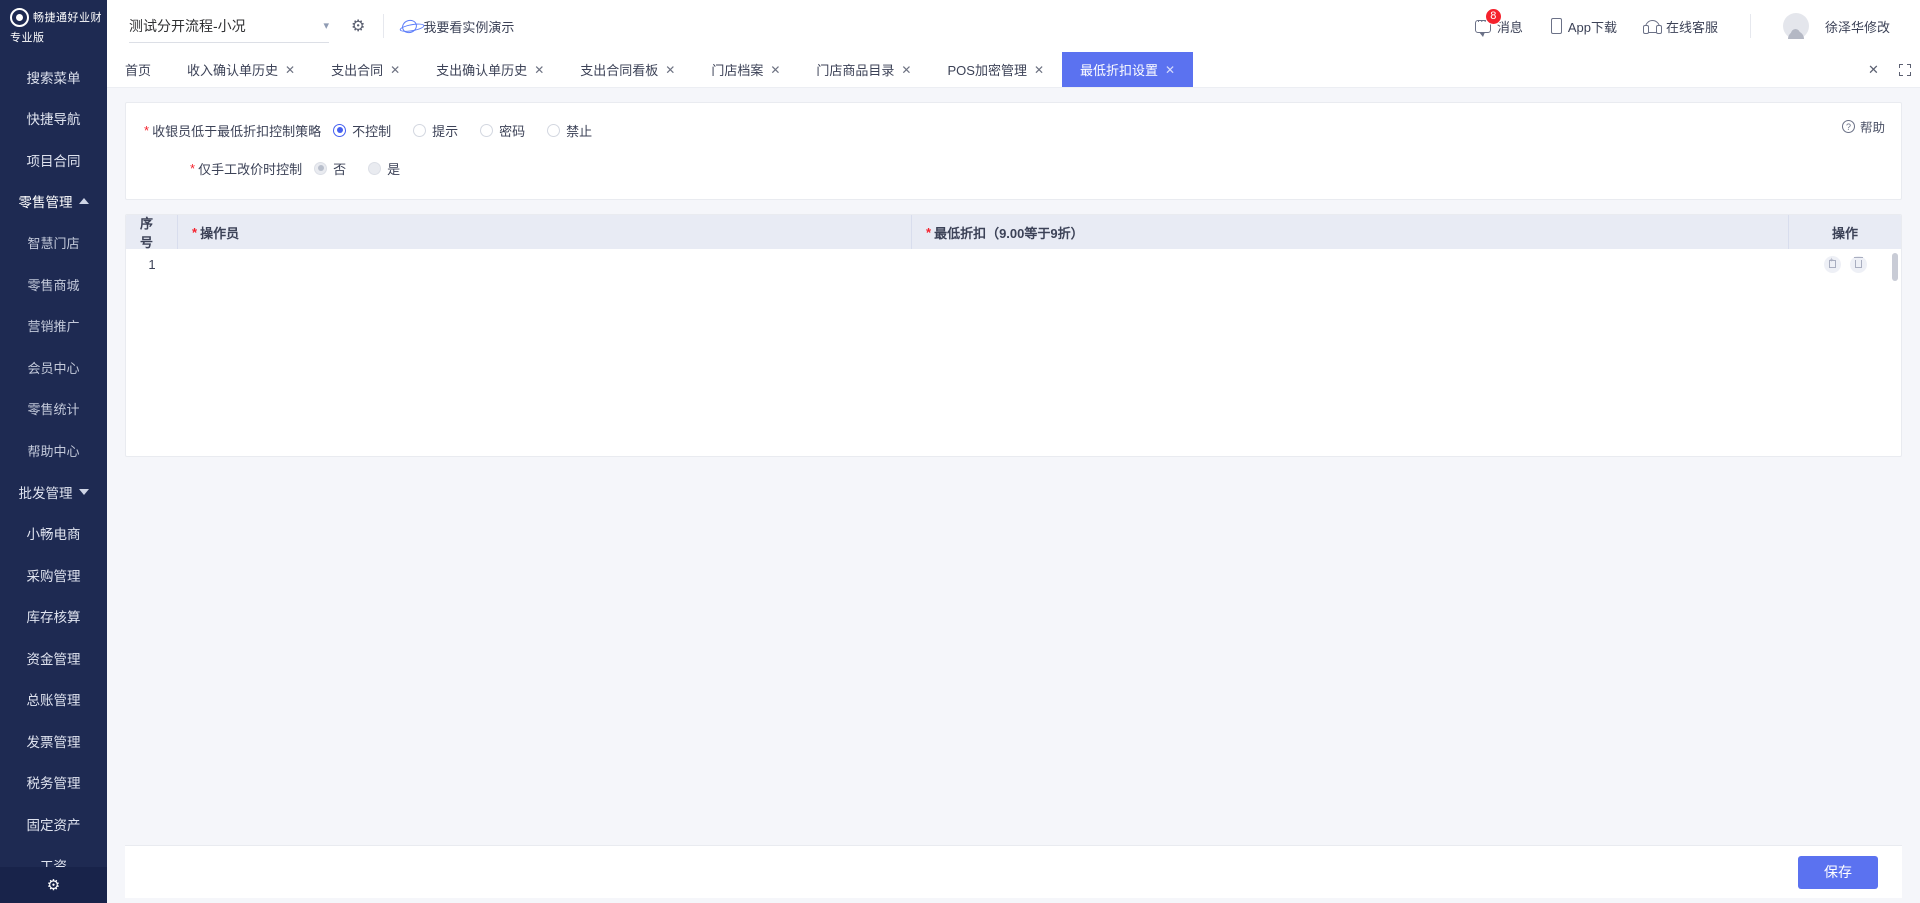 Image resolution: width=1920 pixels, height=903 pixels. I want to click on radio-group-cashier-discount-policy: 不控制 提示 密码 禁止, so click(462, 130).